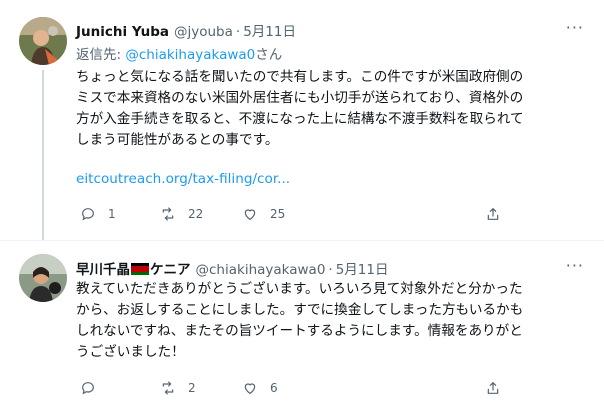 The image size is (604, 416). I want to click on replying-to: 返信先: @chiakihayakawa0さん, so click(179, 53).